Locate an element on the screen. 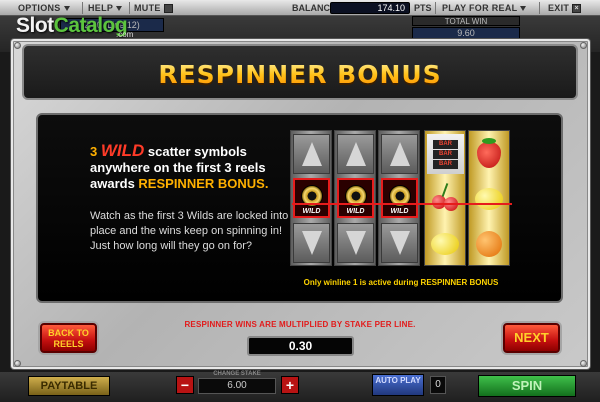 The image size is (600, 402). play-for-real-button: PLAY FOR REAL is located at coordinates (484, 8).